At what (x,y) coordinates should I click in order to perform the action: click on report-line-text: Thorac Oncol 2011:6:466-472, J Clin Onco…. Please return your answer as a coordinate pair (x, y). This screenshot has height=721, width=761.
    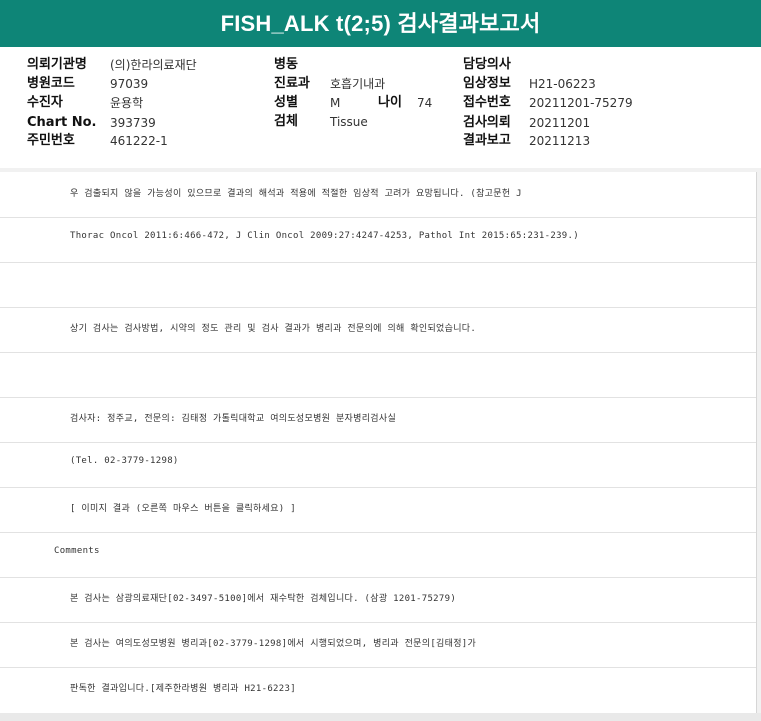
    Looking at the image, I should click on (324, 236).